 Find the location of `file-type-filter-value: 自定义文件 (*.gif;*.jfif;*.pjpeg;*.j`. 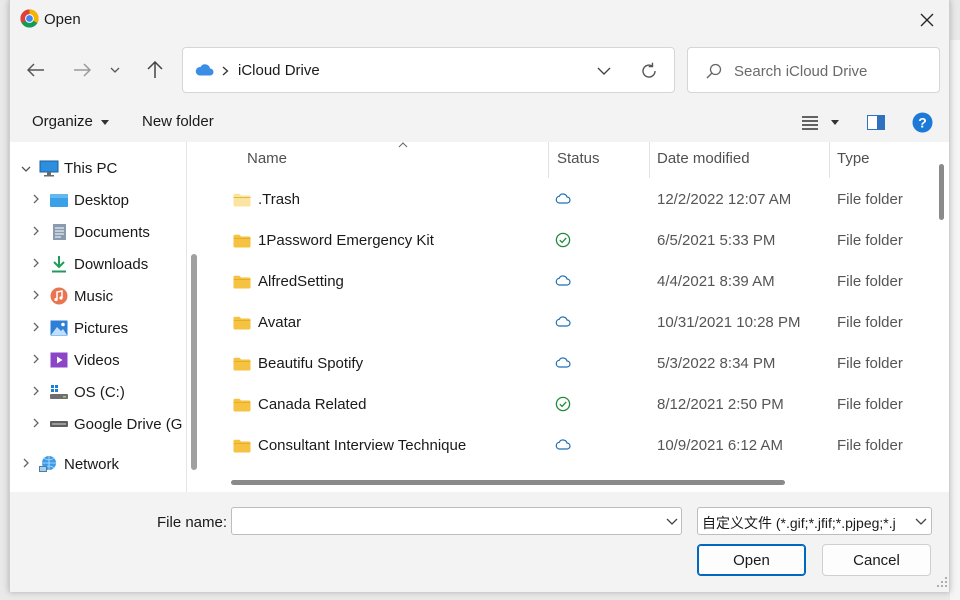

file-type-filter-value: 自定义文件 (*.gif;*.jfif;*.pjpeg;*.j is located at coordinates (799, 523).